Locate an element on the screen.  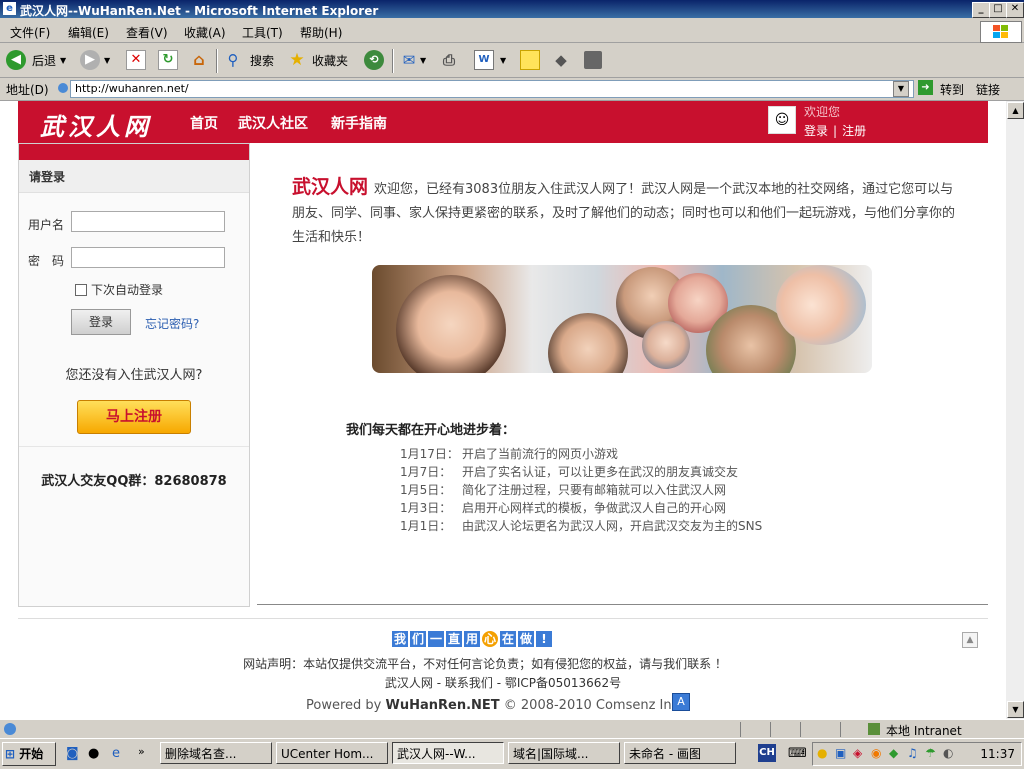
messenger-button: ◆ is located at coordinates (561, 60).